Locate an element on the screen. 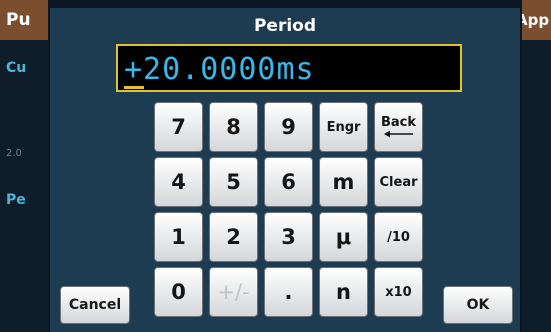  cancel-button: Cancel is located at coordinates (95, 305).